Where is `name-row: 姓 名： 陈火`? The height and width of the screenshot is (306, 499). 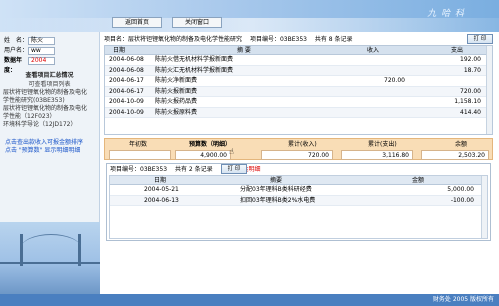 name-row: 姓 名： 陈火 is located at coordinates (49, 41).